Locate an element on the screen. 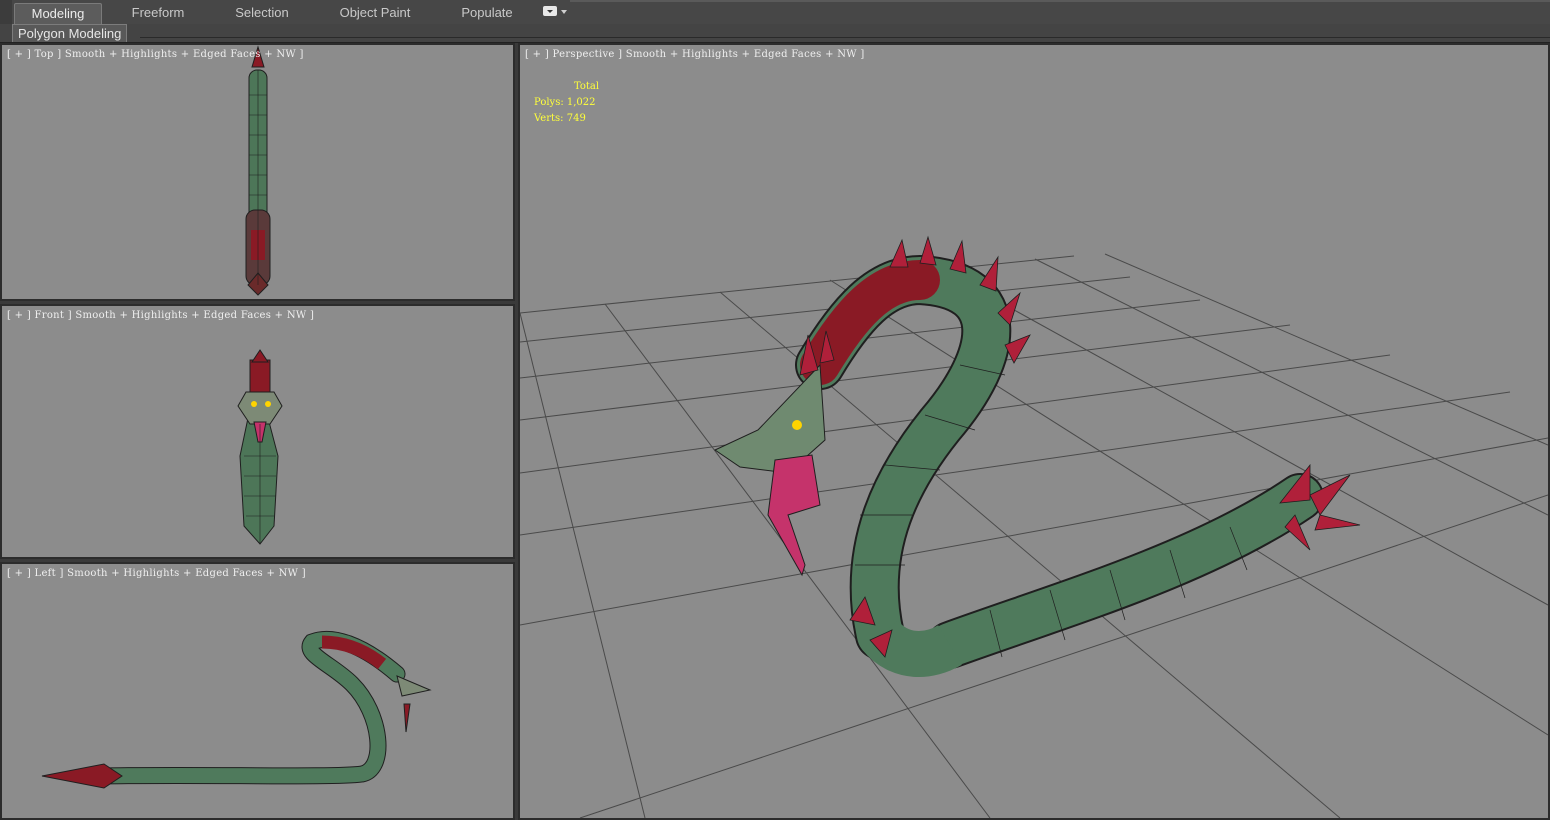  ribbon-options-dropdown is located at coordinates (556, 12).